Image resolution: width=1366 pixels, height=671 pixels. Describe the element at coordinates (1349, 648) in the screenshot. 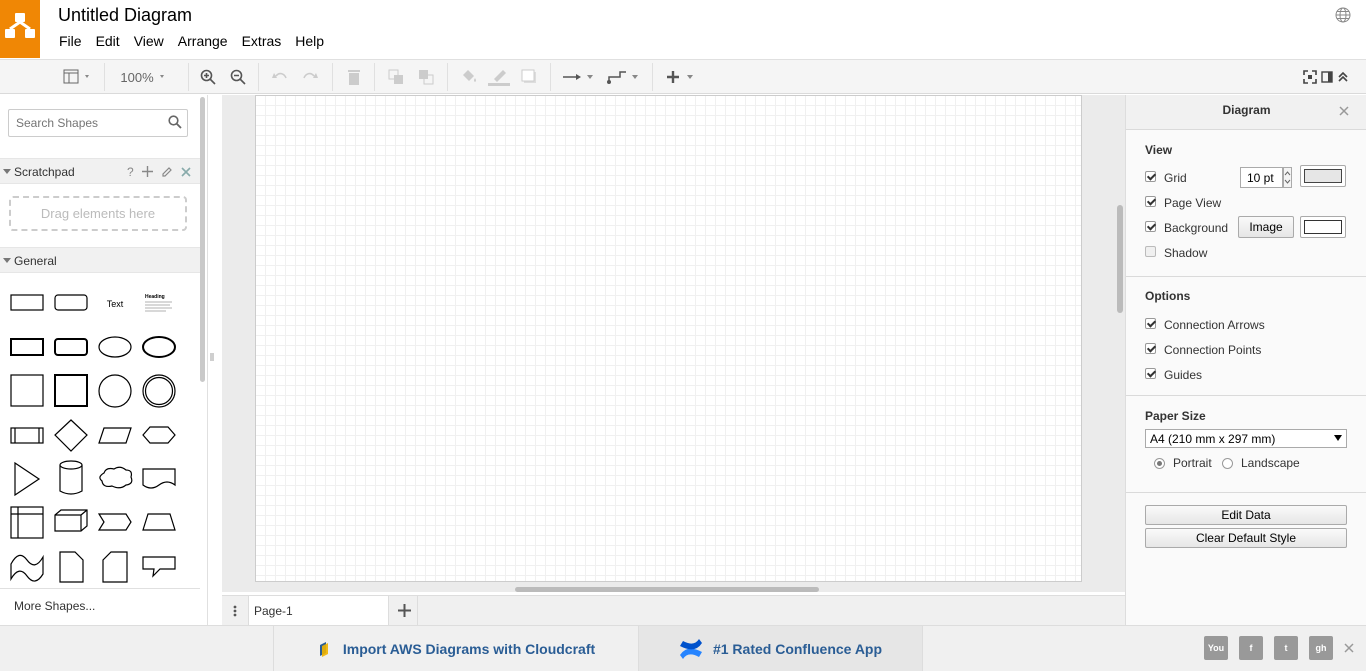

I see `close-footer-icon` at that location.